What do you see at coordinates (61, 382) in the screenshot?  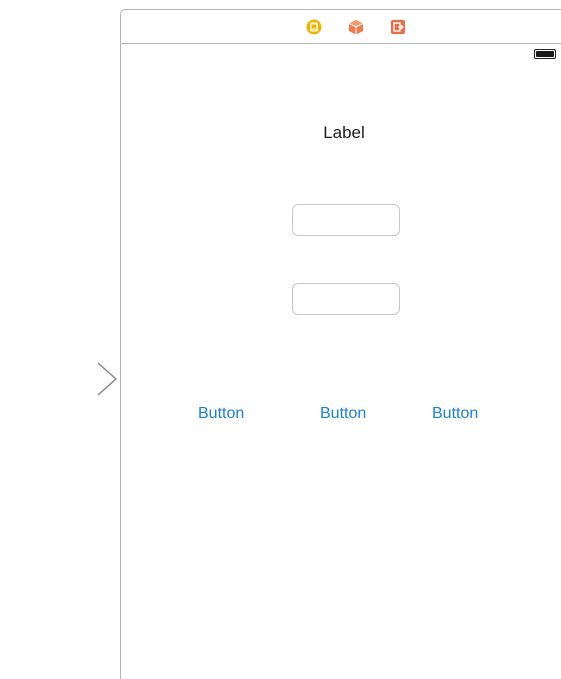 I see `entry-point-arrow-icon` at bounding box center [61, 382].